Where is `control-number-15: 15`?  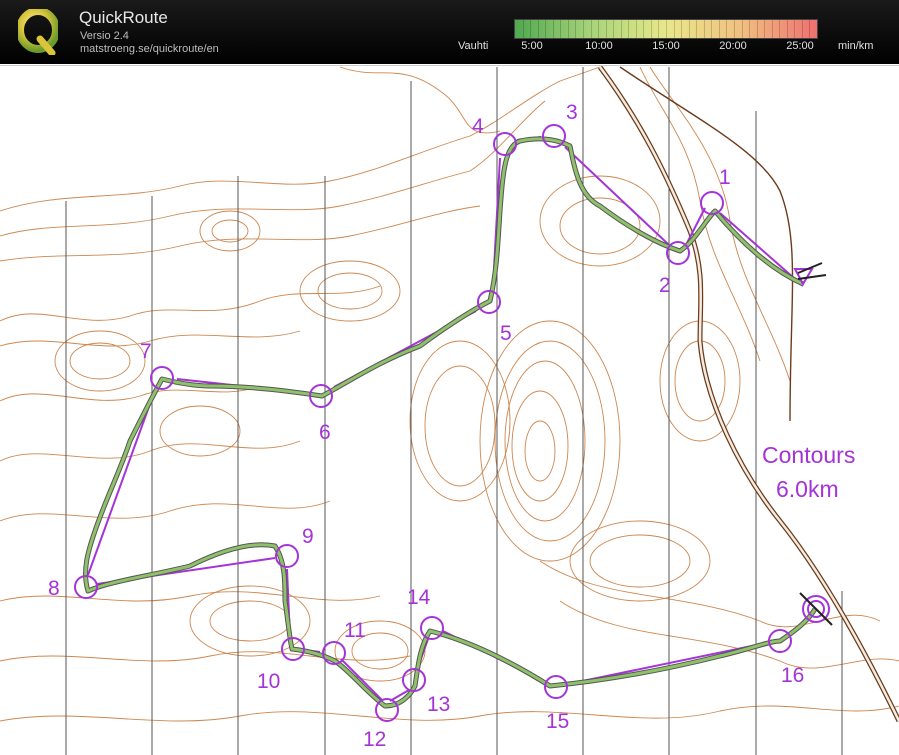
control-number-15: 15 is located at coordinates (557, 721).